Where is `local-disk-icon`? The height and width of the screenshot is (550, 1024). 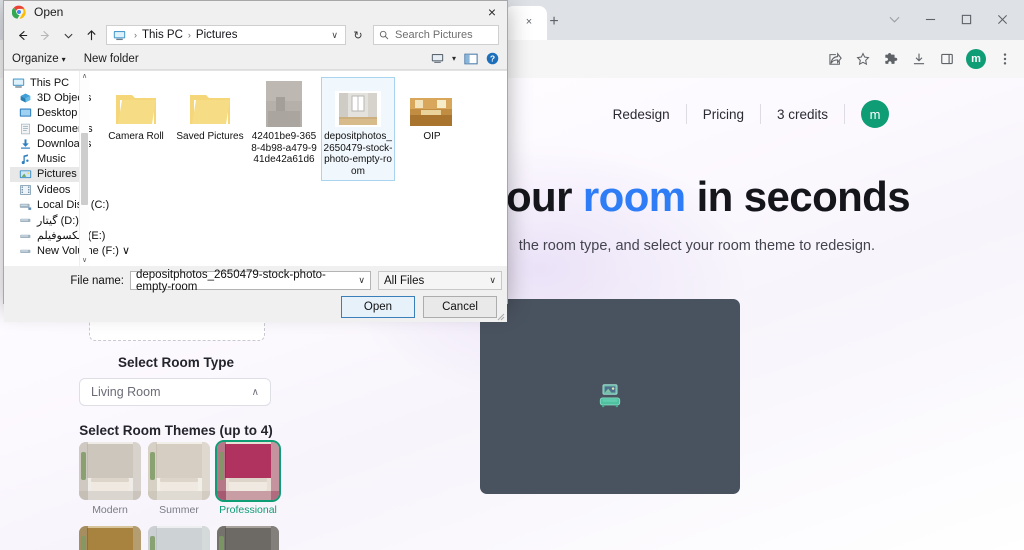 local-disk-icon is located at coordinates (25, 205).